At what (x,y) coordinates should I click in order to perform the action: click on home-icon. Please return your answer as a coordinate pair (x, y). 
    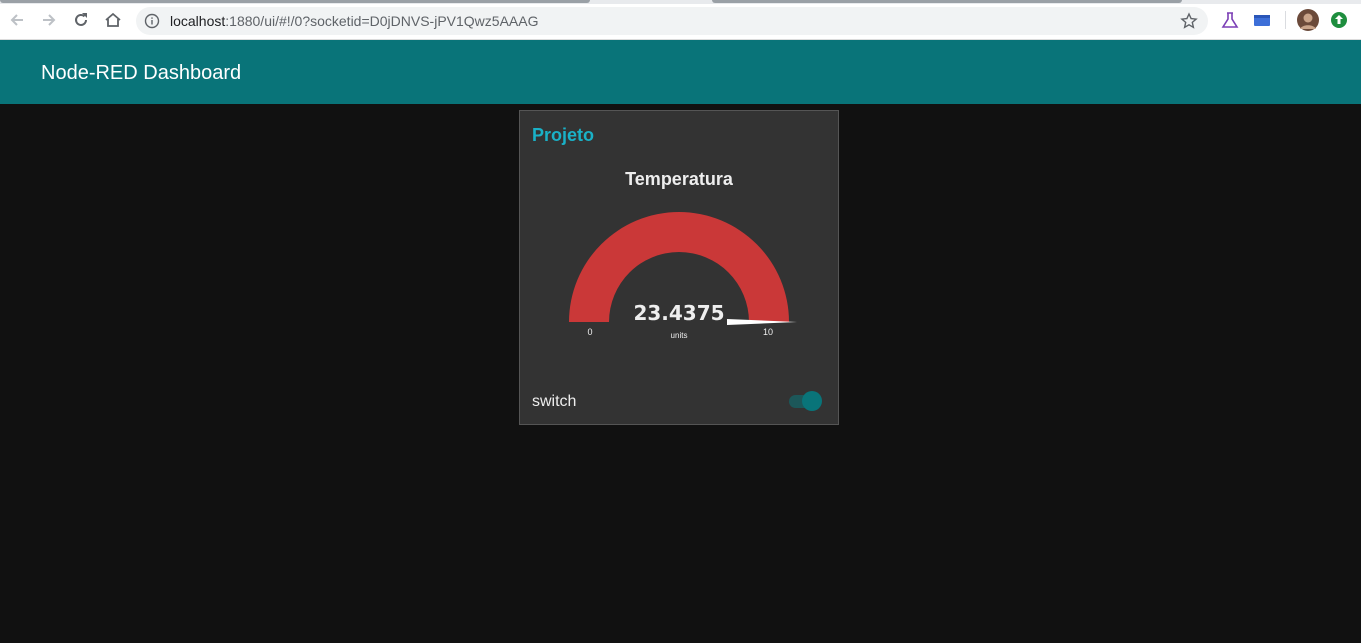
    Looking at the image, I should click on (113, 19).